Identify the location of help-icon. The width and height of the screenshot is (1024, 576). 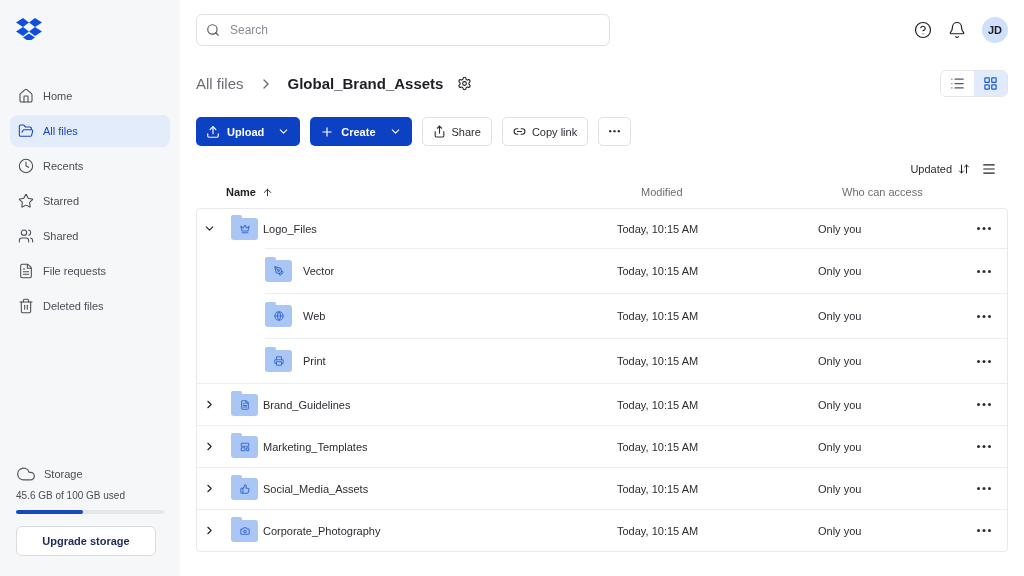
(923, 30).